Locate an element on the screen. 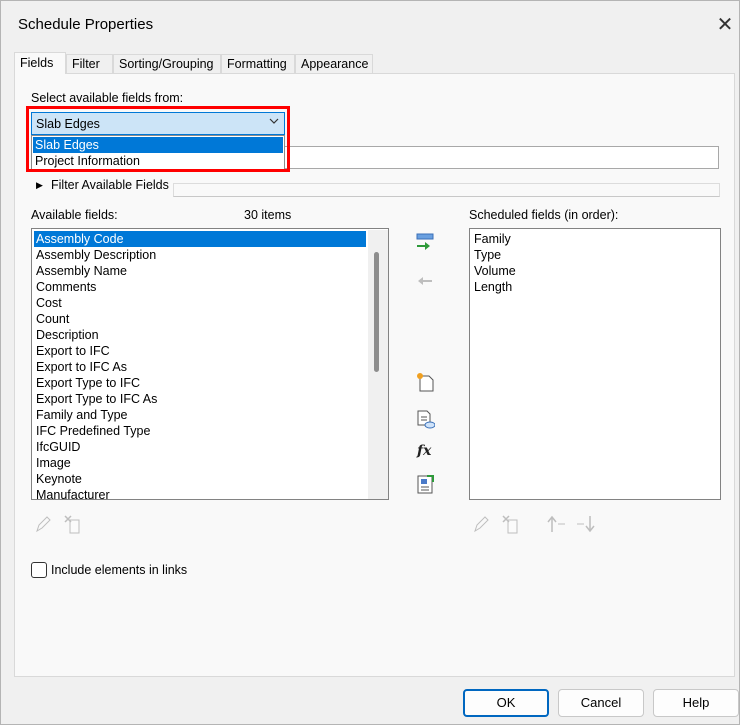  scheduled-fields-list: Family Type Volume Length is located at coordinates (595, 364).